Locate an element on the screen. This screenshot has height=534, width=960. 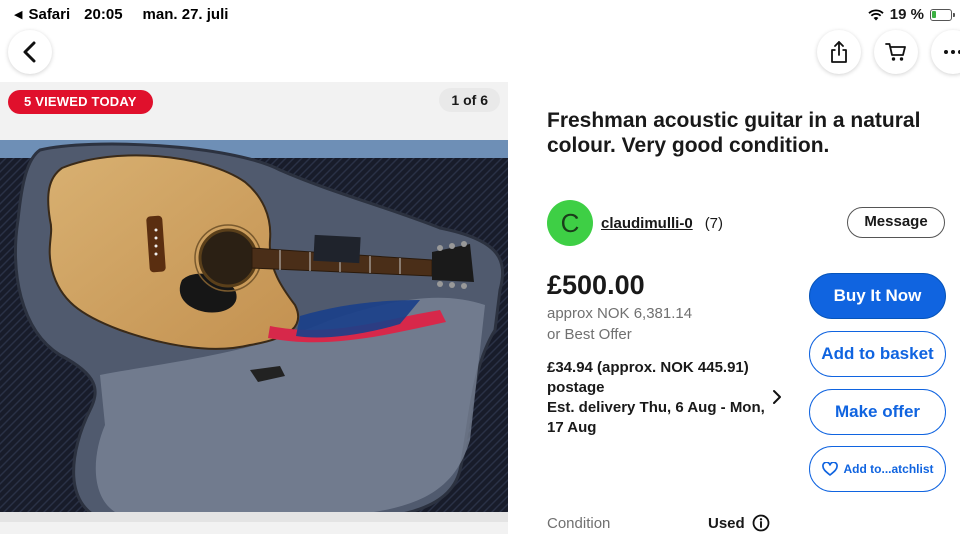
cart-button is located at coordinates (896, 52).